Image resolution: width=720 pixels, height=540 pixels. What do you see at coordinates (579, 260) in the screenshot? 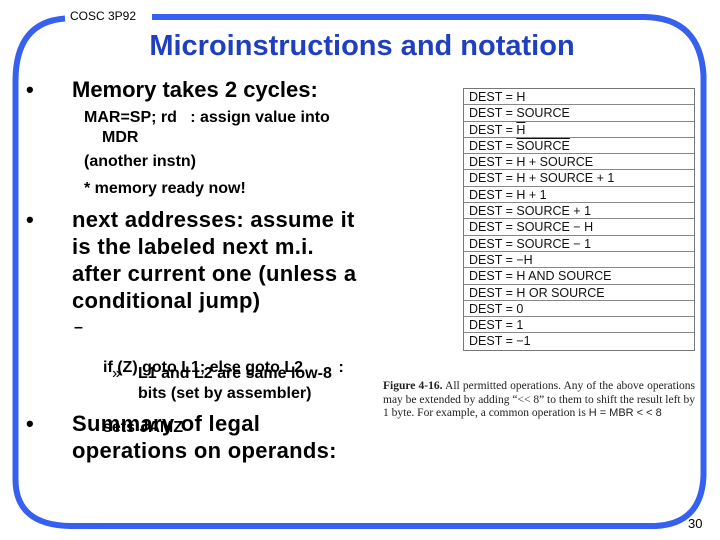
I see `operation-row: DEST = −H` at bounding box center [579, 260].